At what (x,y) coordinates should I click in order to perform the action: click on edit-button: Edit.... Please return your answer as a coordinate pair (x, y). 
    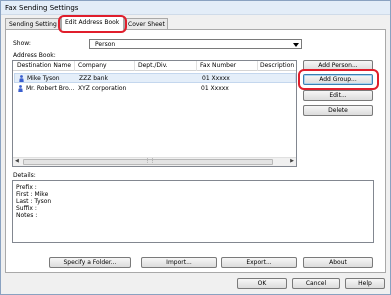
    Looking at the image, I should click on (338, 95).